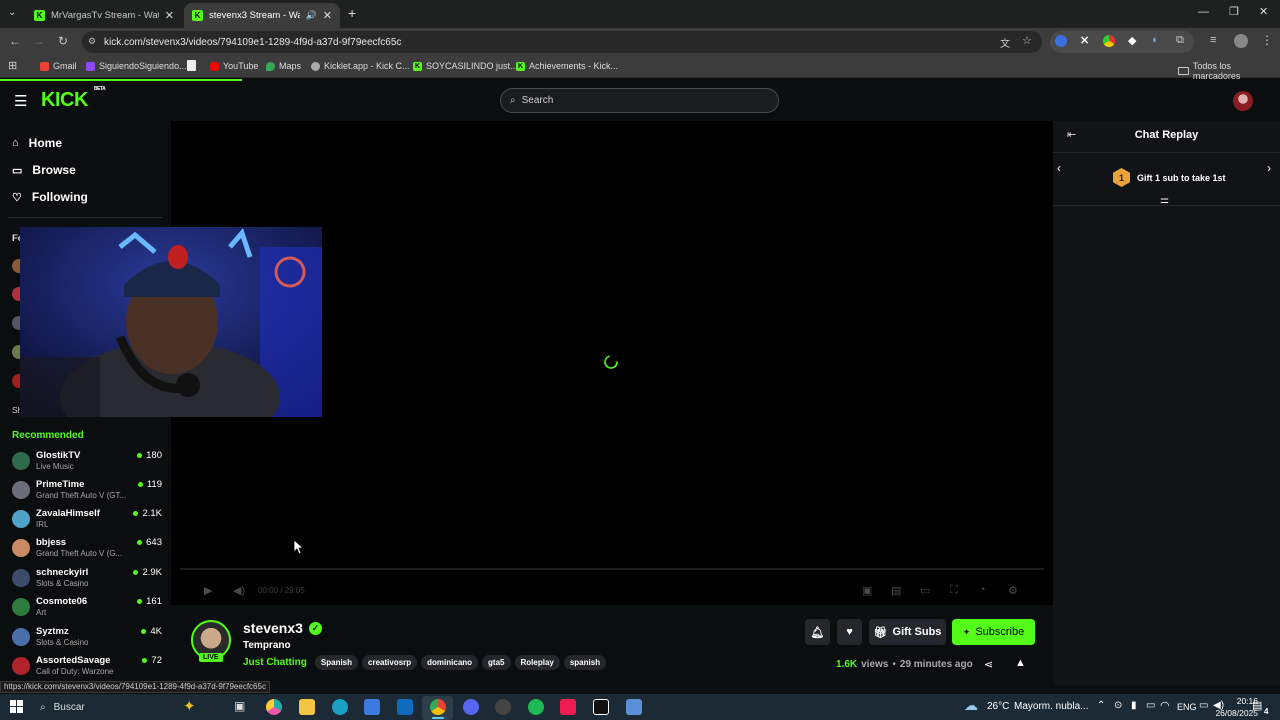  Describe the element at coordinates (982, 590) in the screenshot. I see `playback-speed-icon: ◔` at that location.